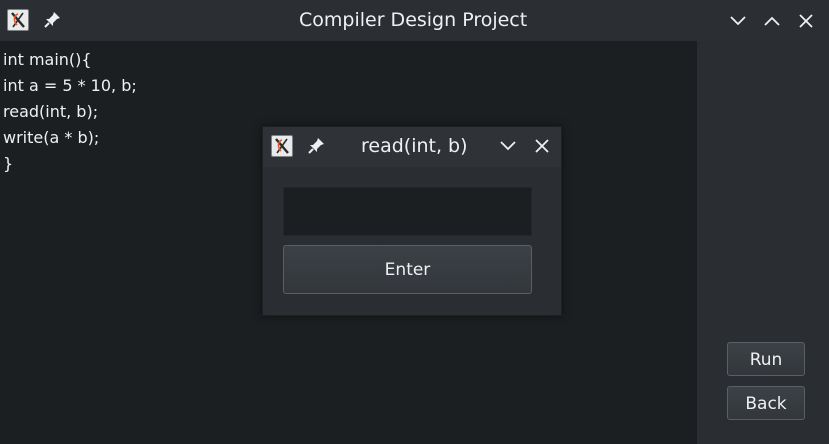  I want to click on code-line: write(a * b);, so click(51, 137).